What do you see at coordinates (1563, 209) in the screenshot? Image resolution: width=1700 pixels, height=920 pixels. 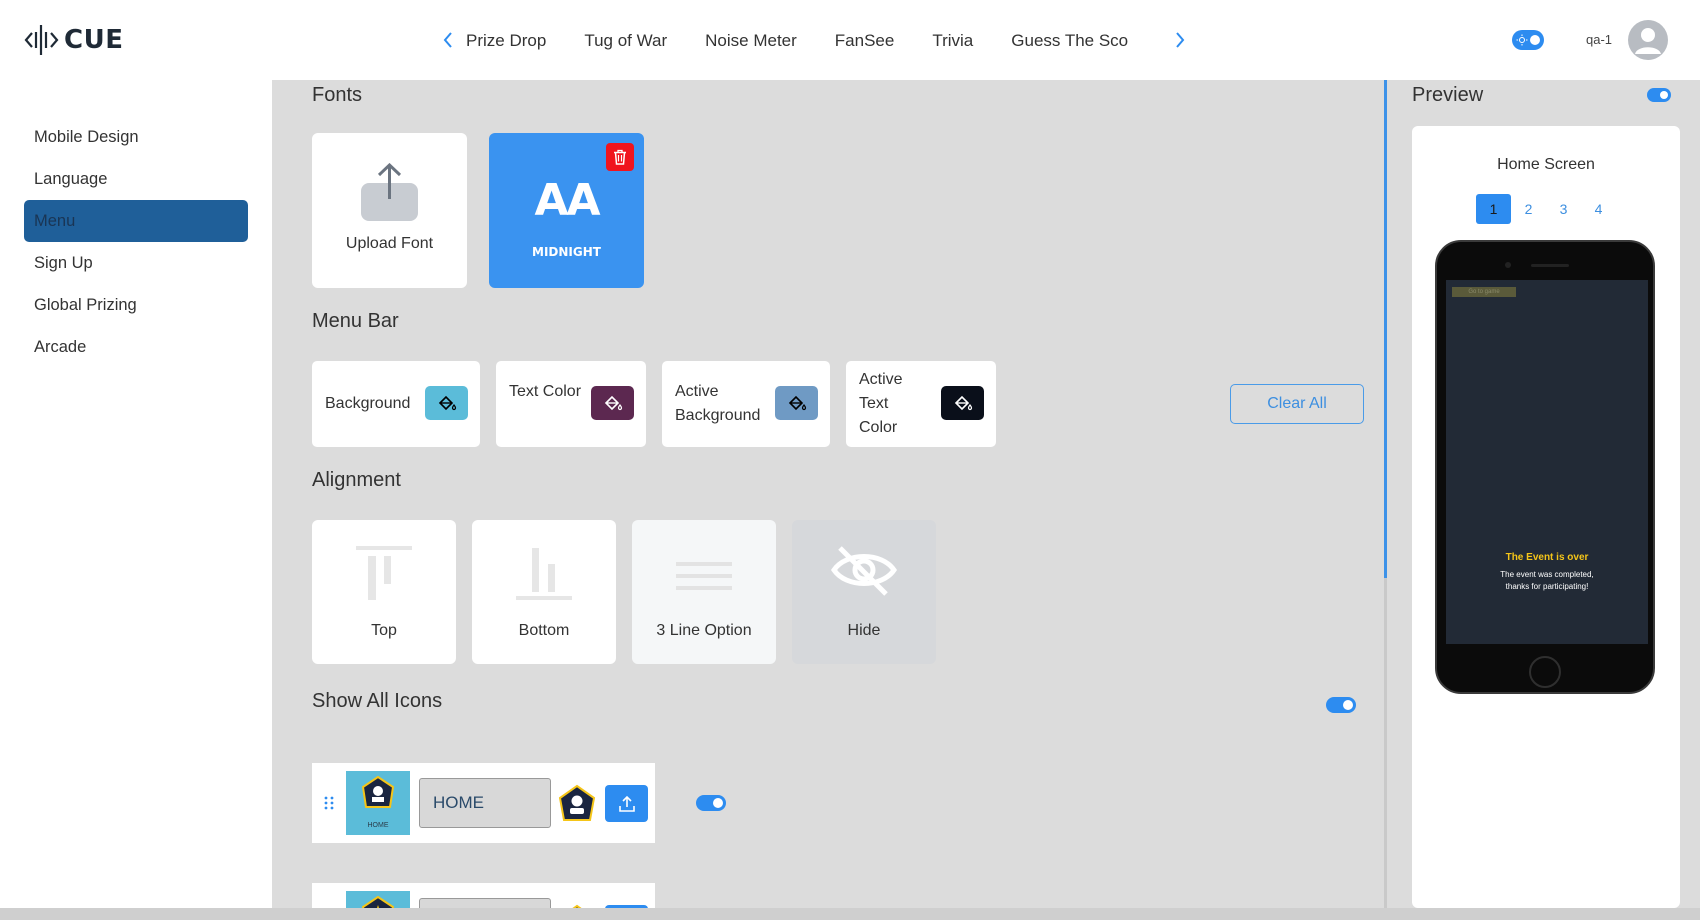 I see `page-3: 3` at bounding box center [1563, 209].